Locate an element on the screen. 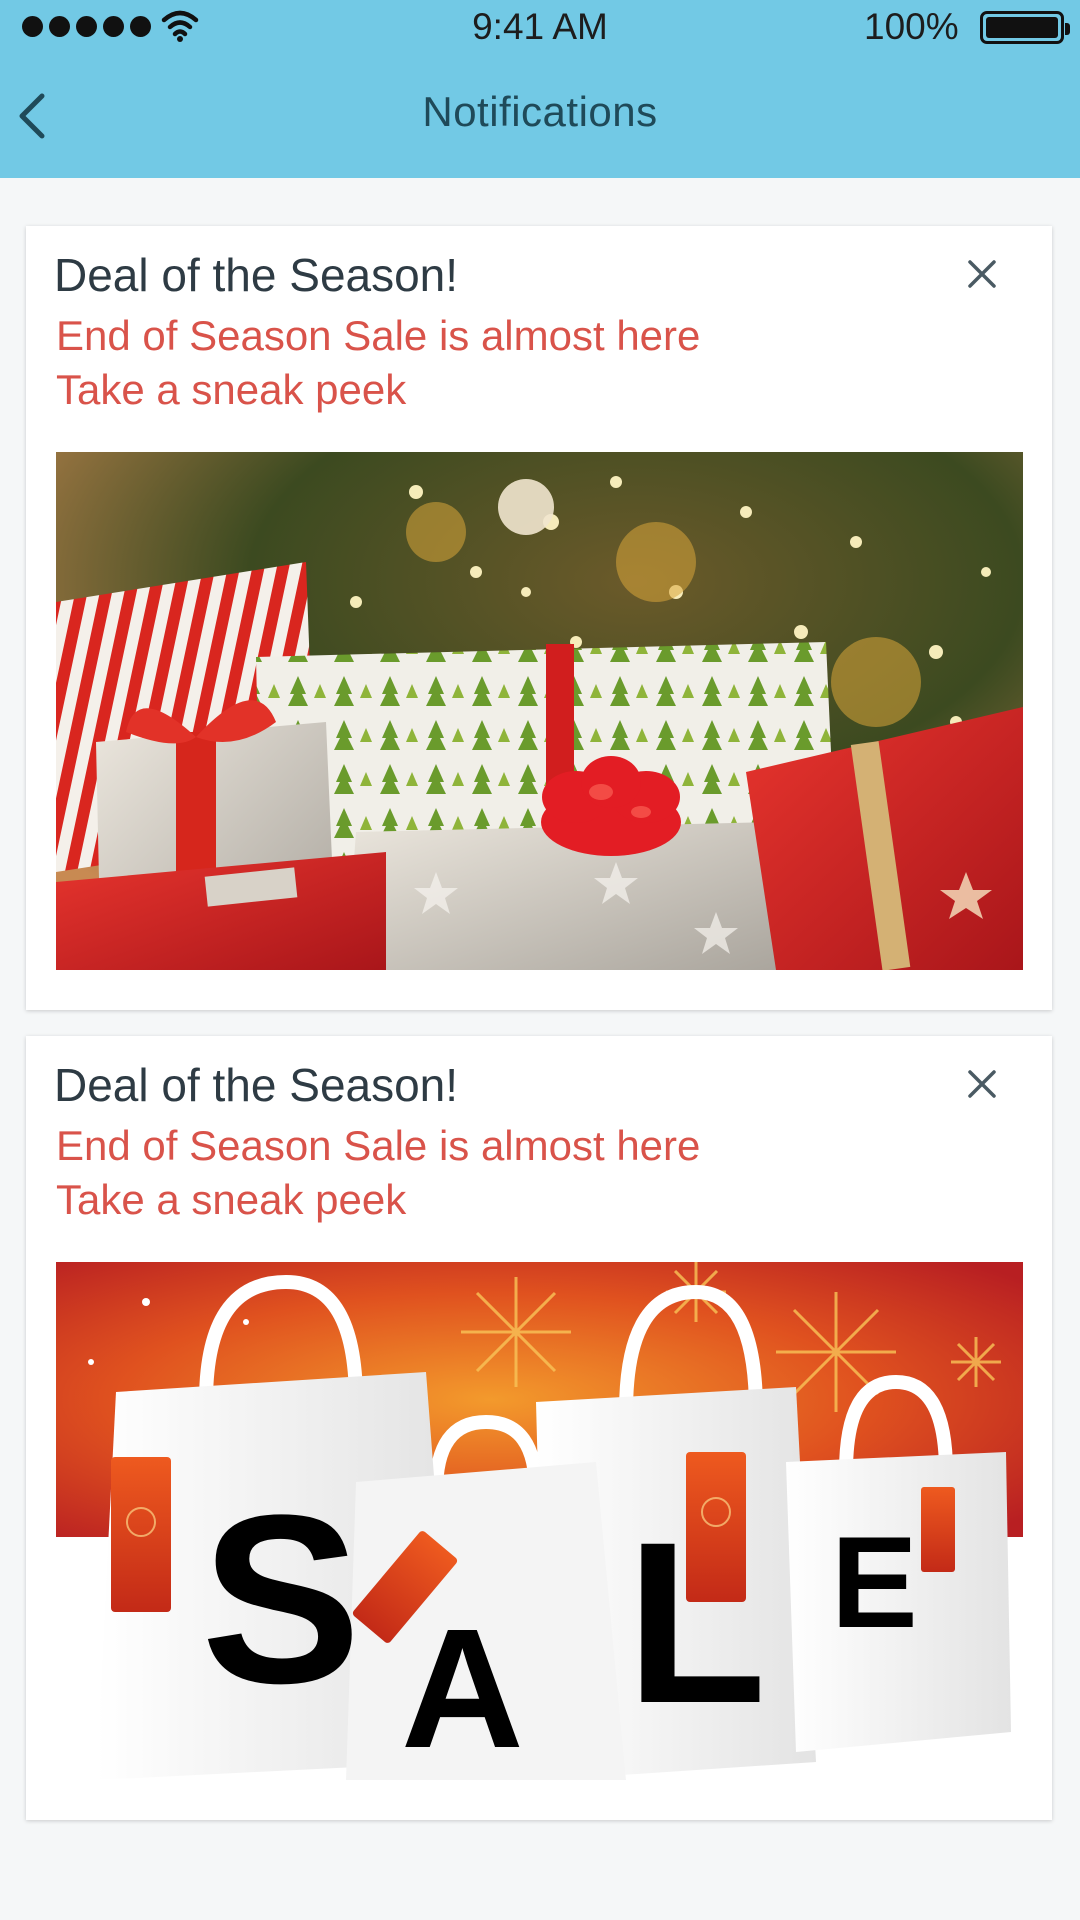  navigation-bar: Notifications is located at coordinates (540, 115).